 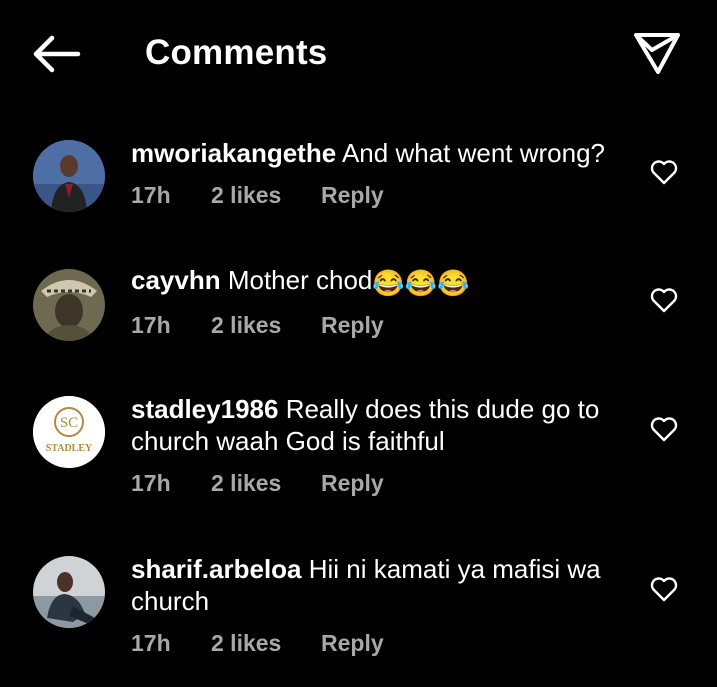 I want to click on comment-username: sharif.arbeloa, so click(x=216, y=569).